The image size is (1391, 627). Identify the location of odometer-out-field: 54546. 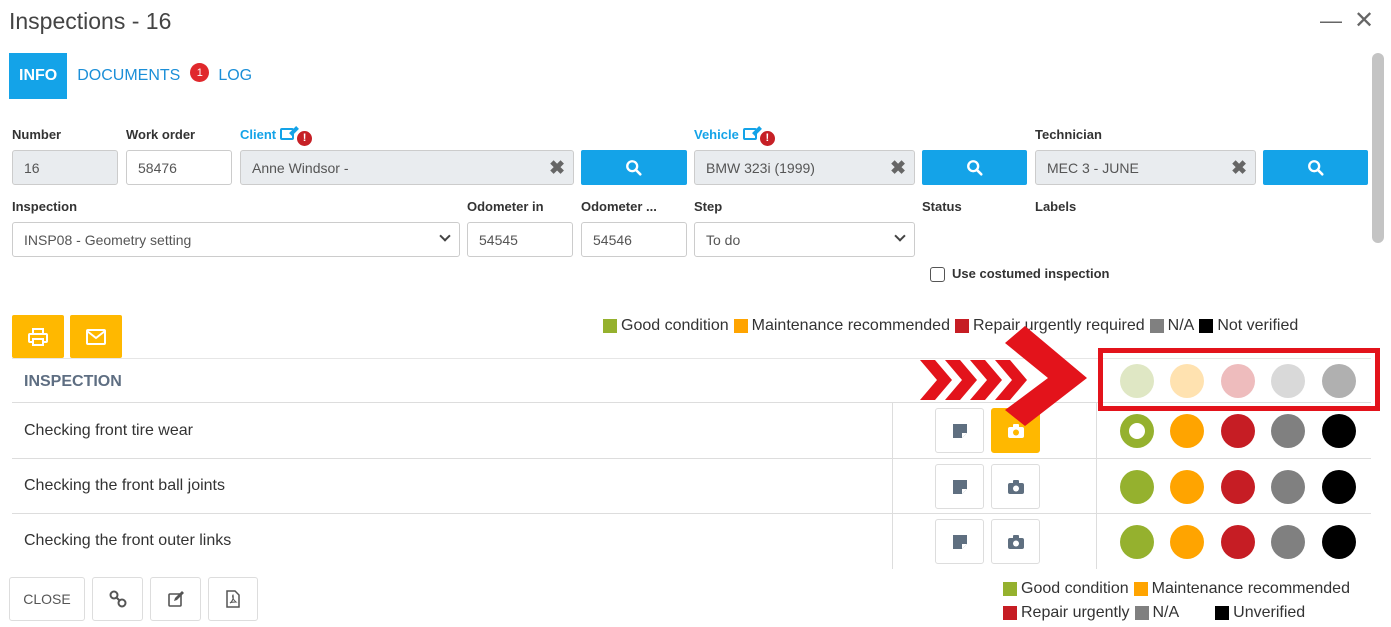
(634, 239).